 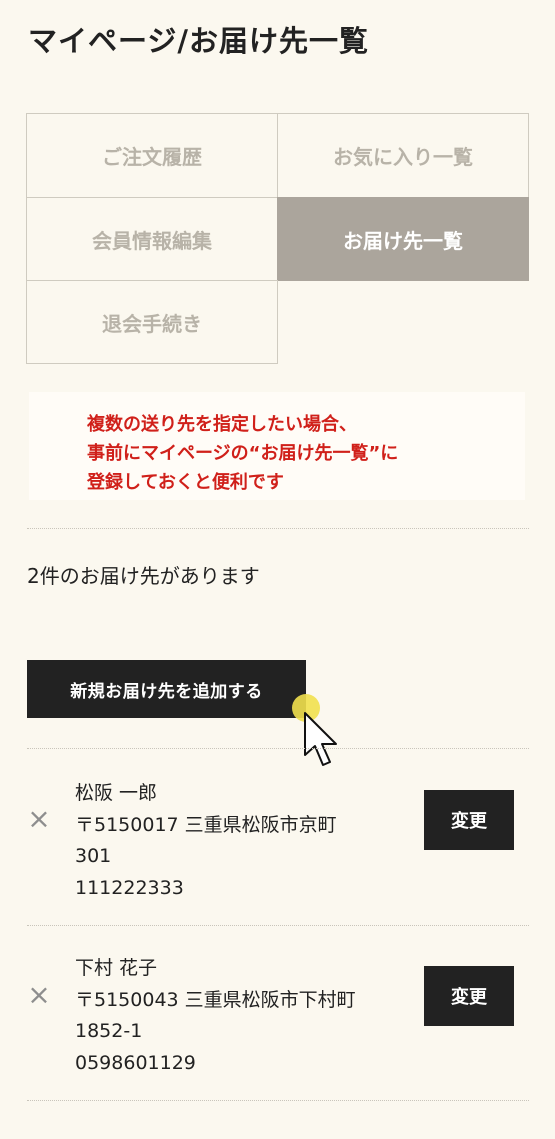 I want to click on address-phone: 111222333, so click(x=129, y=887).